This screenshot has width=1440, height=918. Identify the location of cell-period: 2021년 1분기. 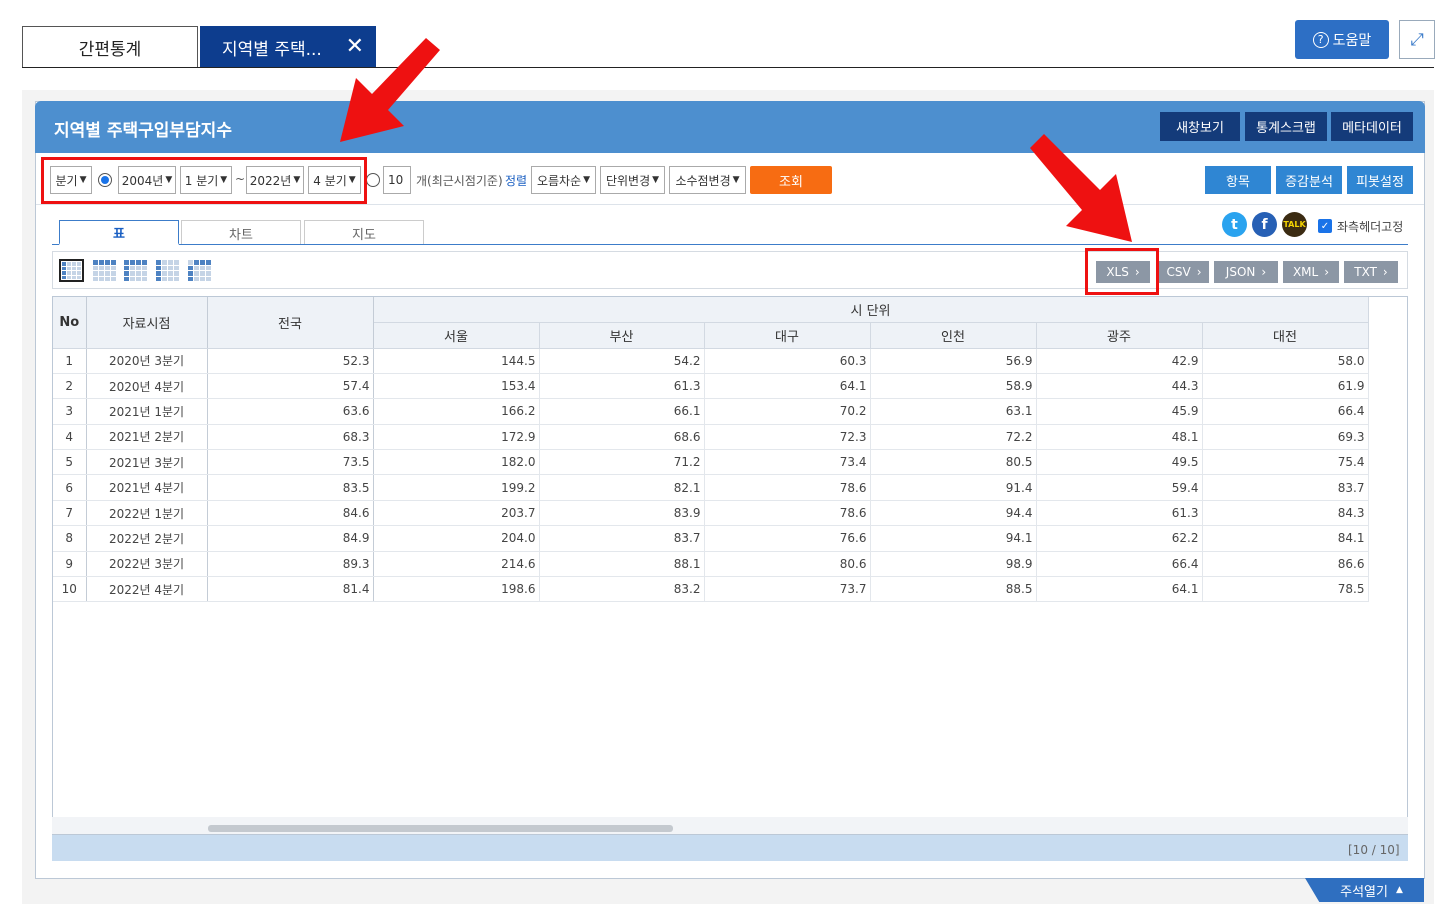
(147, 411).